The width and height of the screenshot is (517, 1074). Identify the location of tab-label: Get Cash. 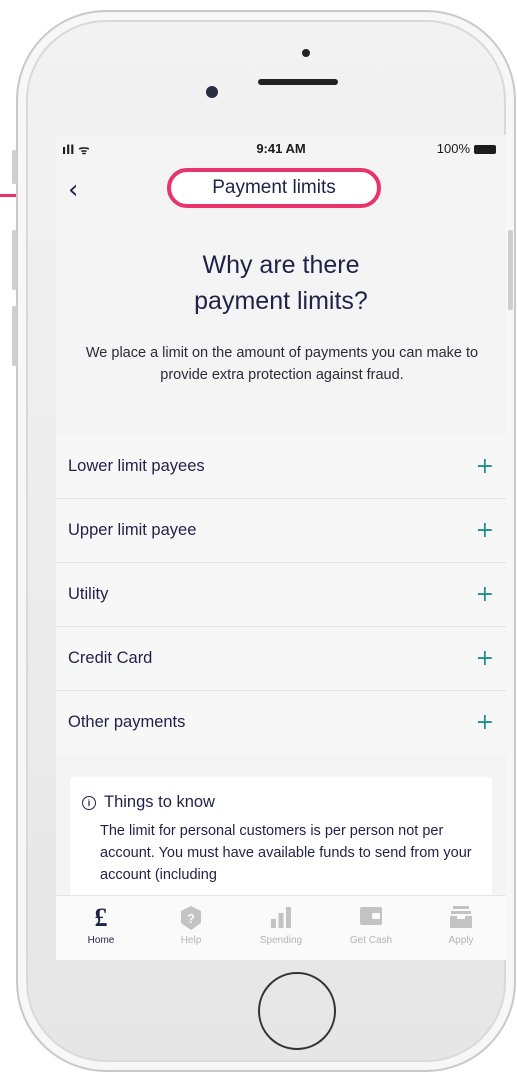
(371, 940).